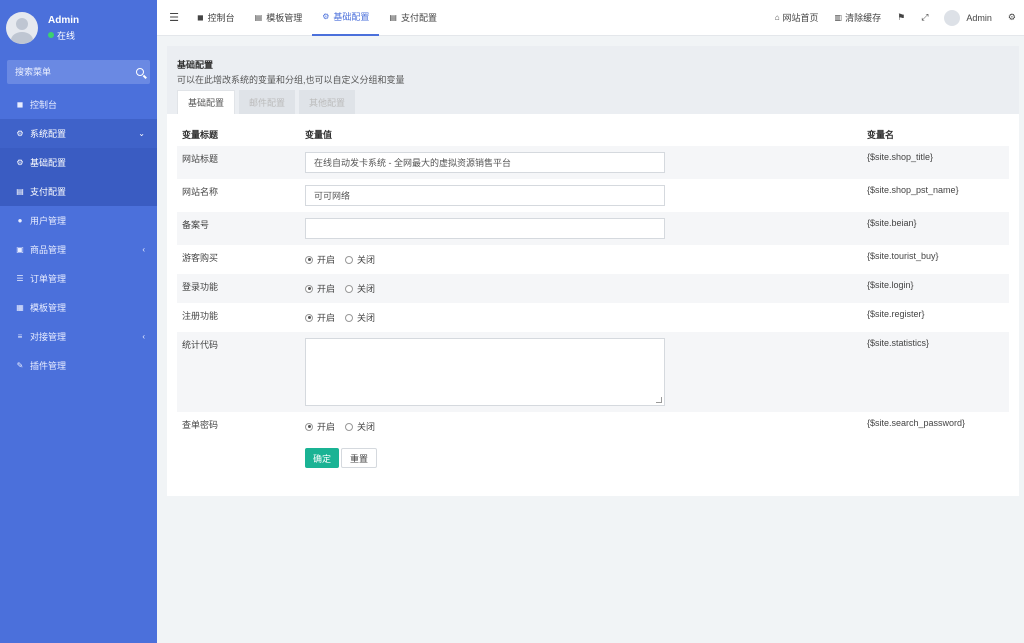 The width and height of the screenshot is (1024, 643). What do you see at coordinates (359, 458) in the screenshot?
I see `reset-button: 重置` at bounding box center [359, 458].